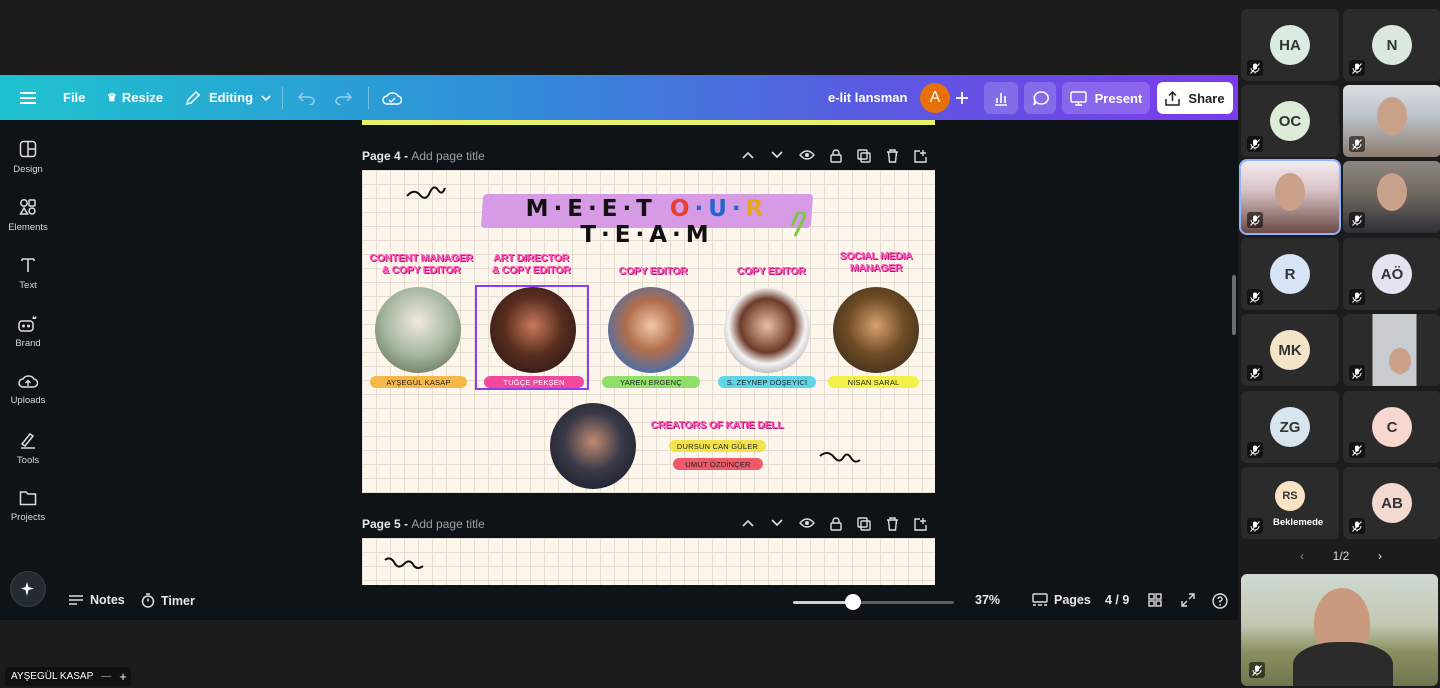 Image resolution: width=1440 pixels, height=688 pixels. What do you see at coordinates (1001, 98) in the screenshot?
I see `insights-button` at bounding box center [1001, 98].